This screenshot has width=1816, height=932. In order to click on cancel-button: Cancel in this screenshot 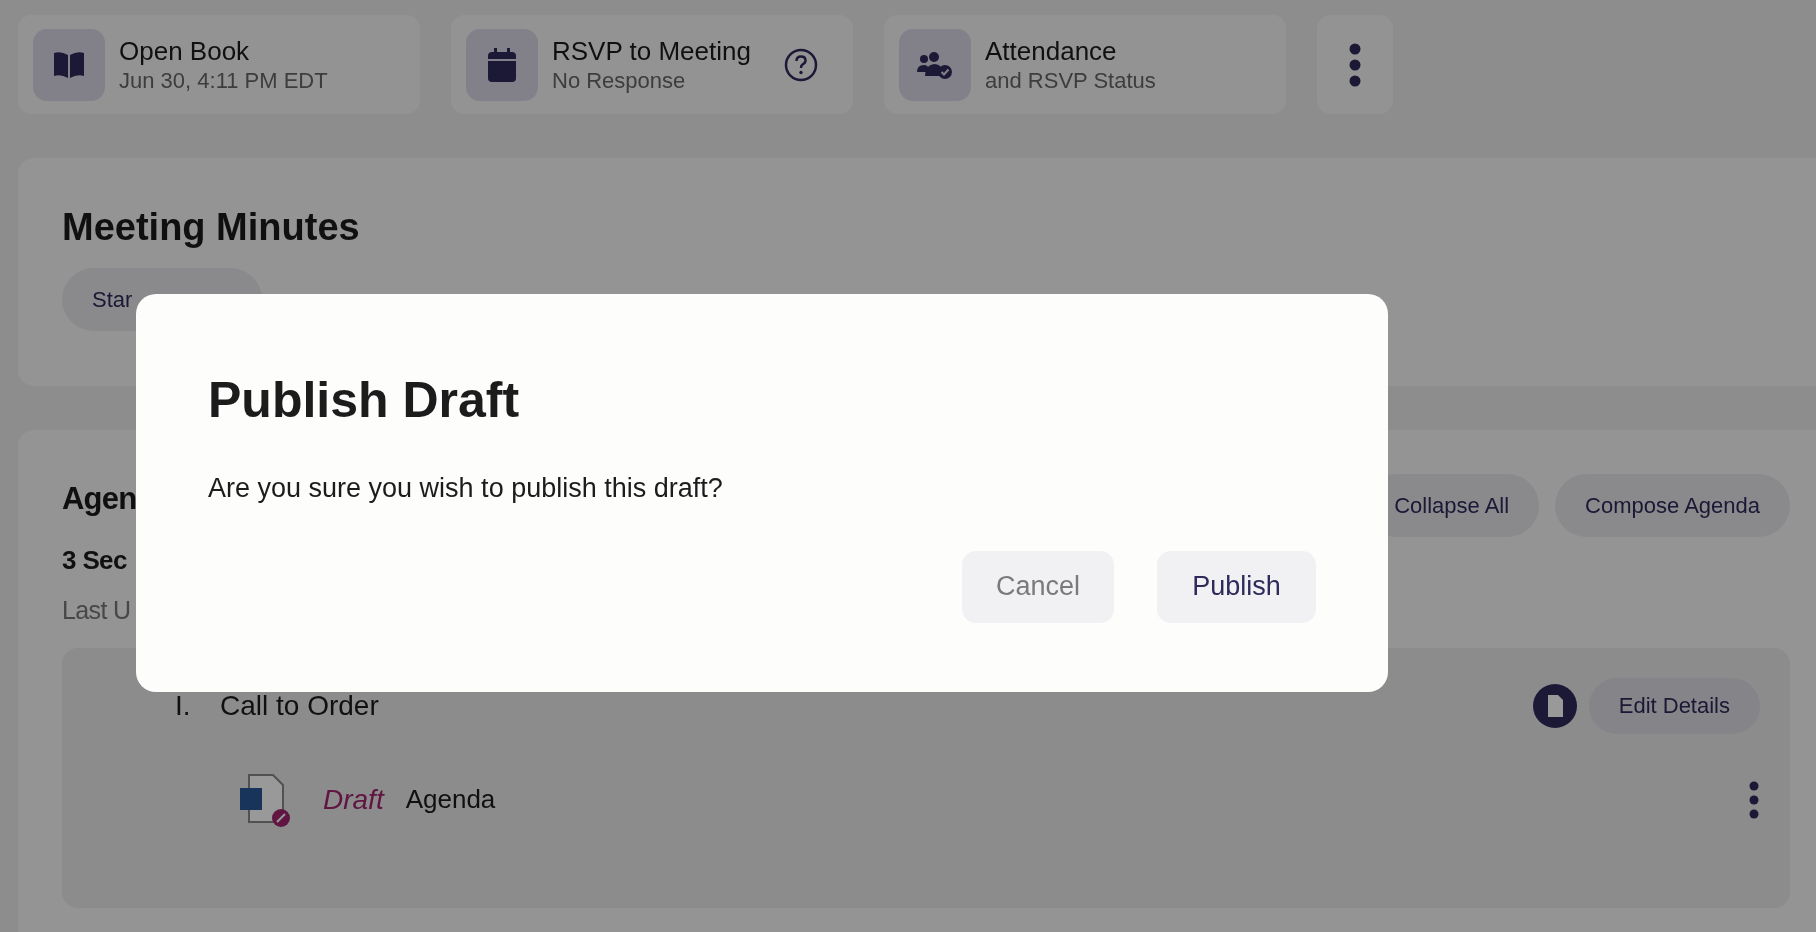, I will do `click(1038, 586)`.